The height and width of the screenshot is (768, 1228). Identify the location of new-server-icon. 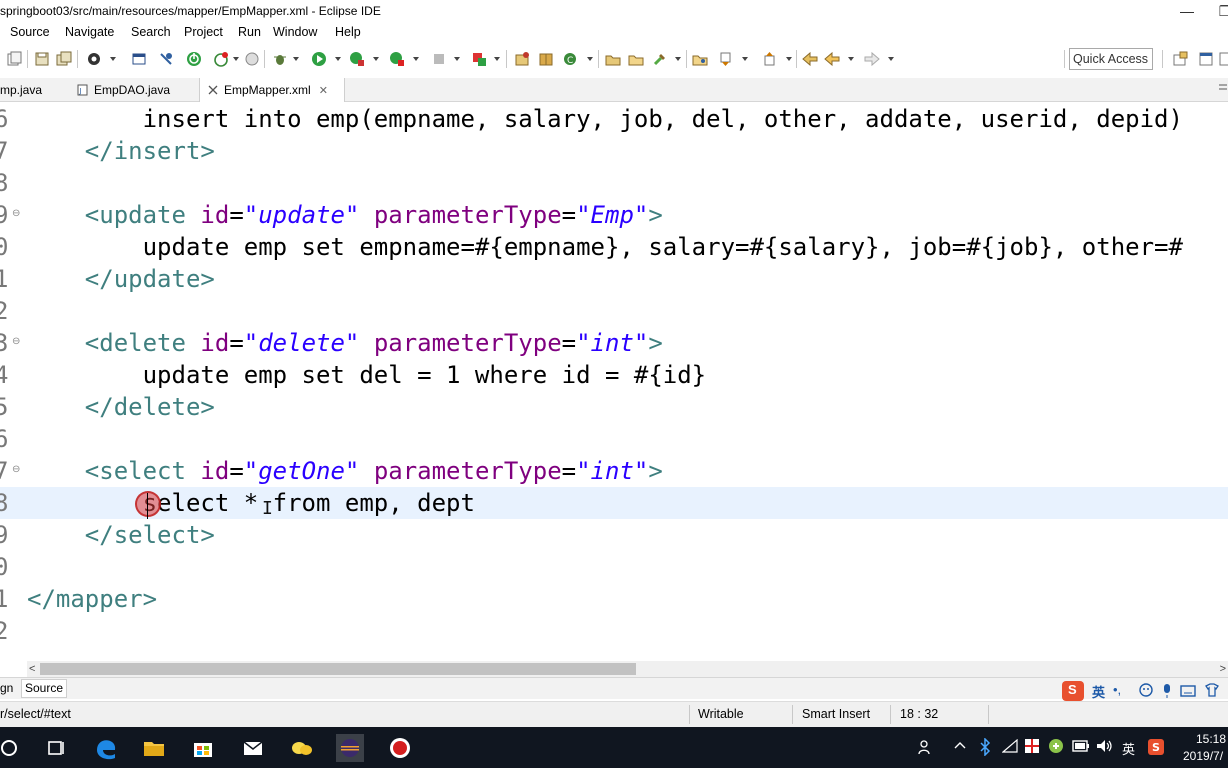
(479, 59).